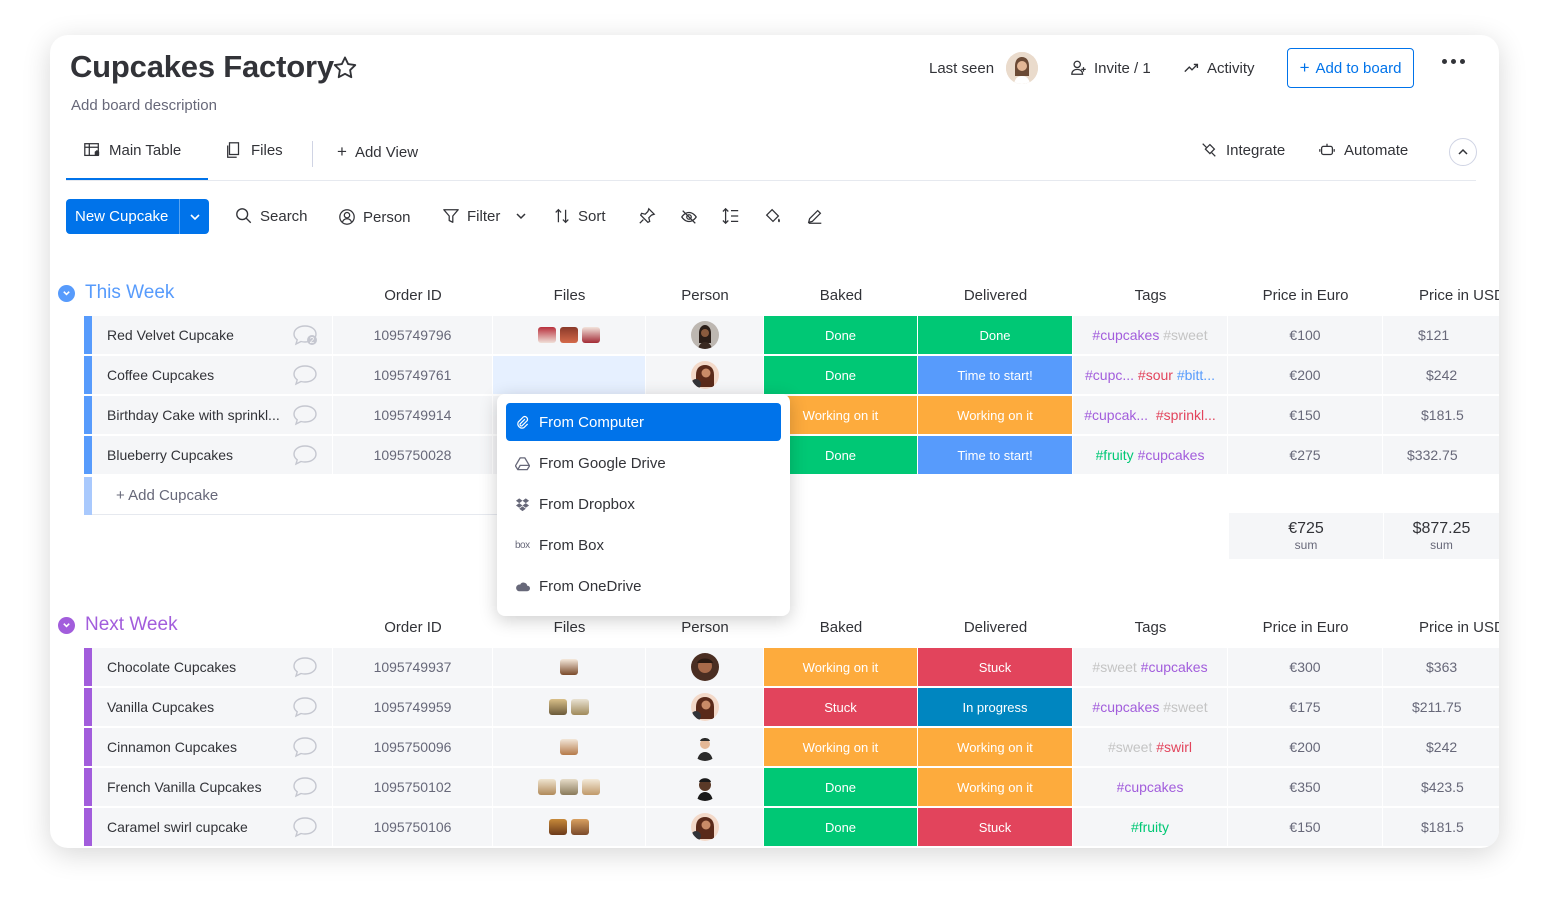 This screenshot has height=913, width=1549. What do you see at coordinates (1150, 827) in the screenshot?
I see `tags-cell: #fruity` at bounding box center [1150, 827].